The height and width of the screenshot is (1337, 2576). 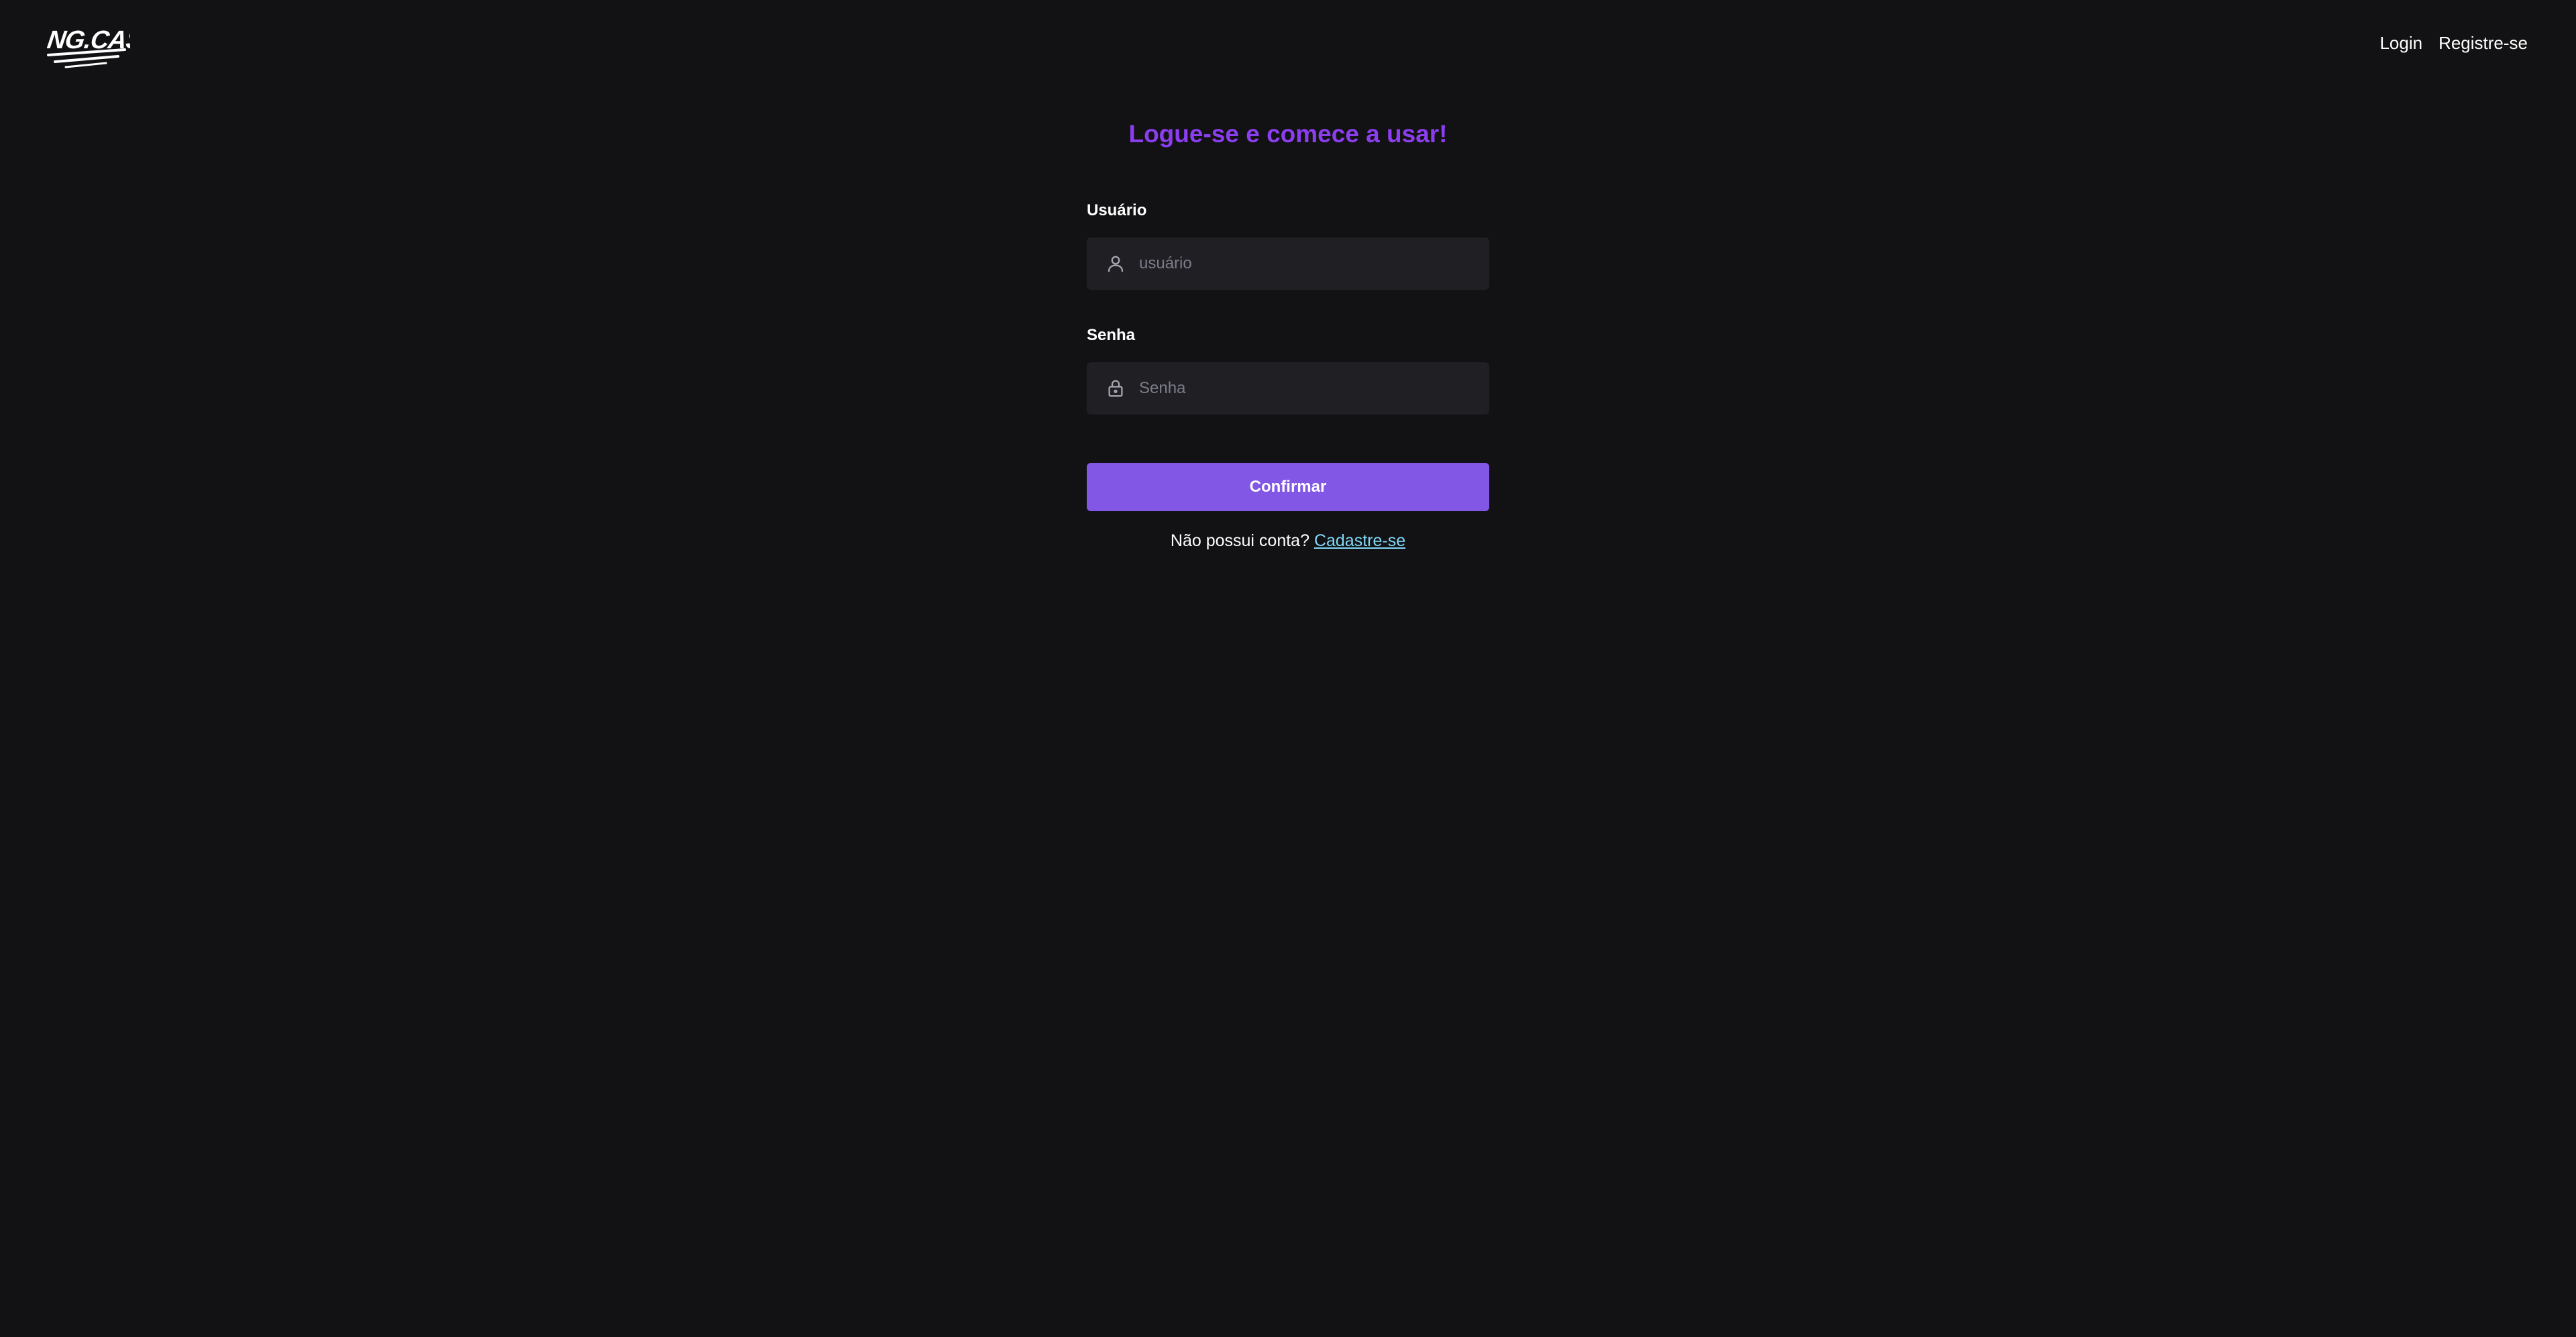 I want to click on top-nav: Login Registre-se, so click(x=2453, y=43).